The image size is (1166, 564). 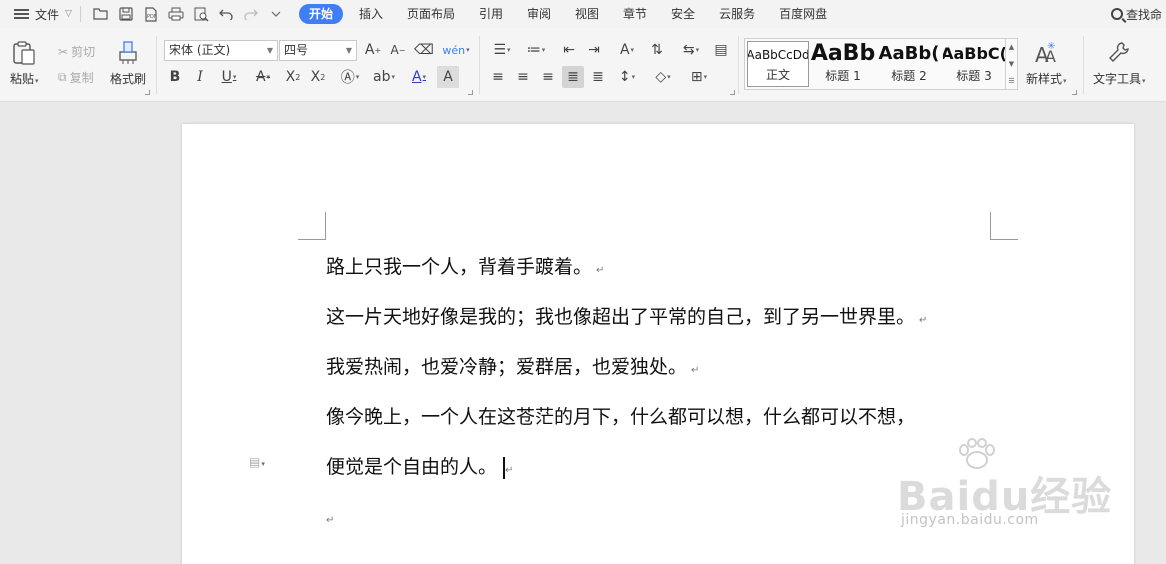 What do you see at coordinates (36, 14) in the screenshot?
I see `file-menu: 文件 ▽` at bounding box center [36, 14].